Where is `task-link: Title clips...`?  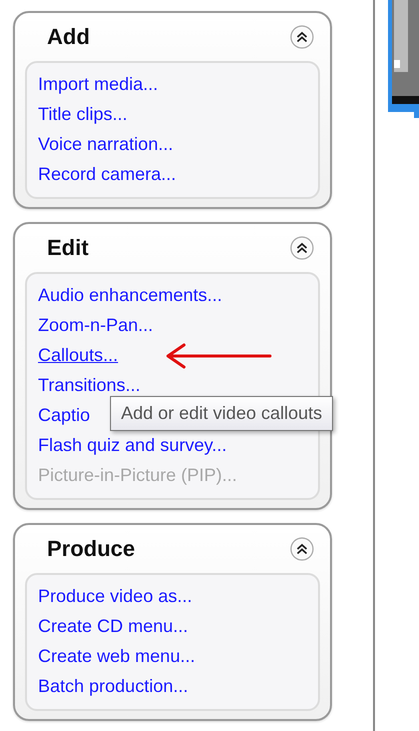 task-link: Title clips... is located at coordinates (83, 114).